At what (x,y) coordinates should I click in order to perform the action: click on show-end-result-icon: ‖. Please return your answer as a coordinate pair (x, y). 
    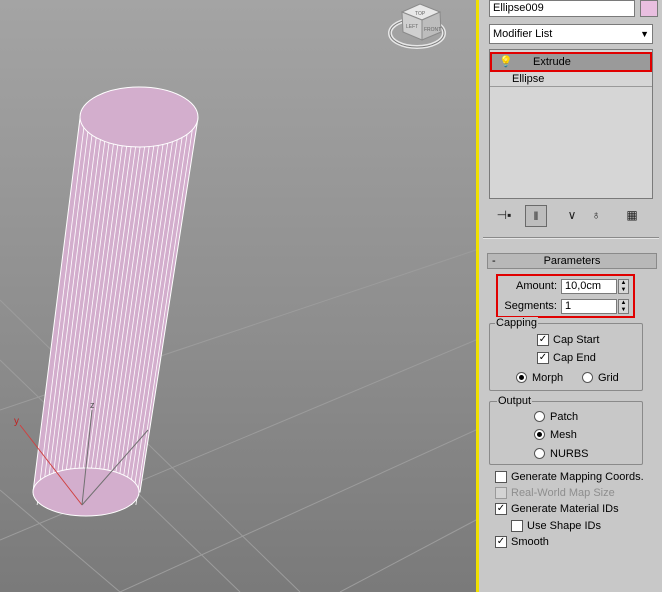
    Looking at the image, I should click on (536, 216).